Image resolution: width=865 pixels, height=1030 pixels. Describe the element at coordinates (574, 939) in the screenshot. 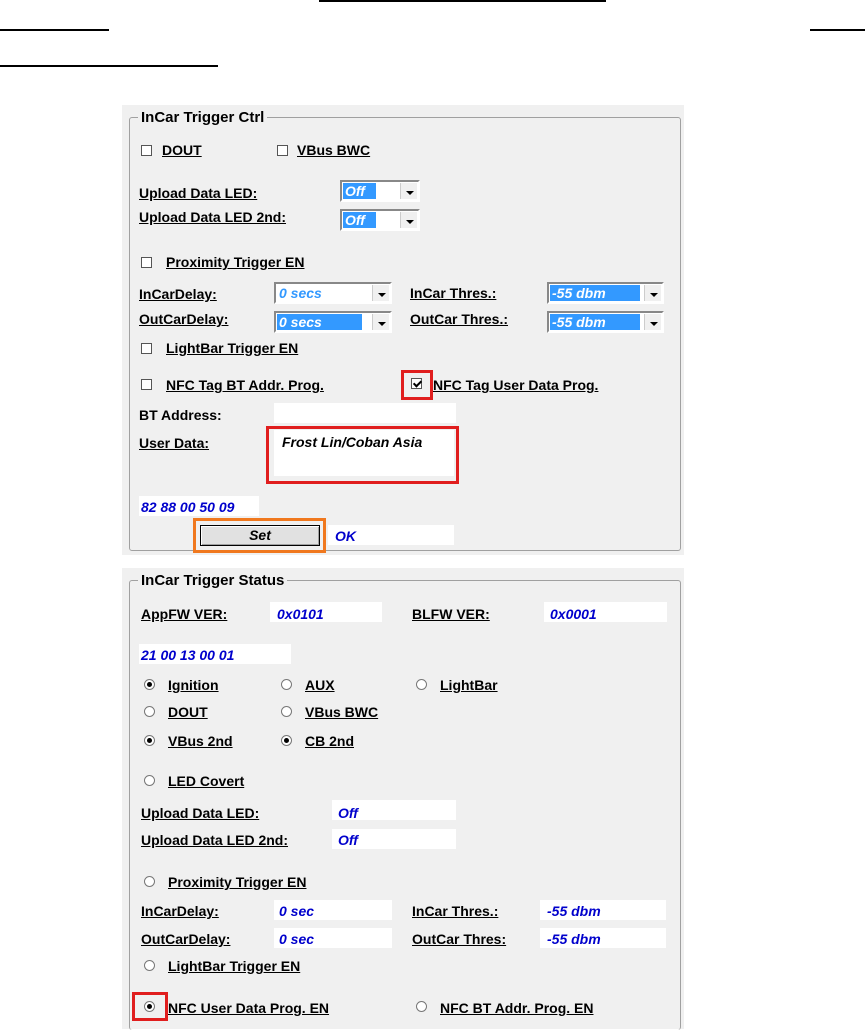

I see `status-outcar-thres-value: -55 dbm` at that location.